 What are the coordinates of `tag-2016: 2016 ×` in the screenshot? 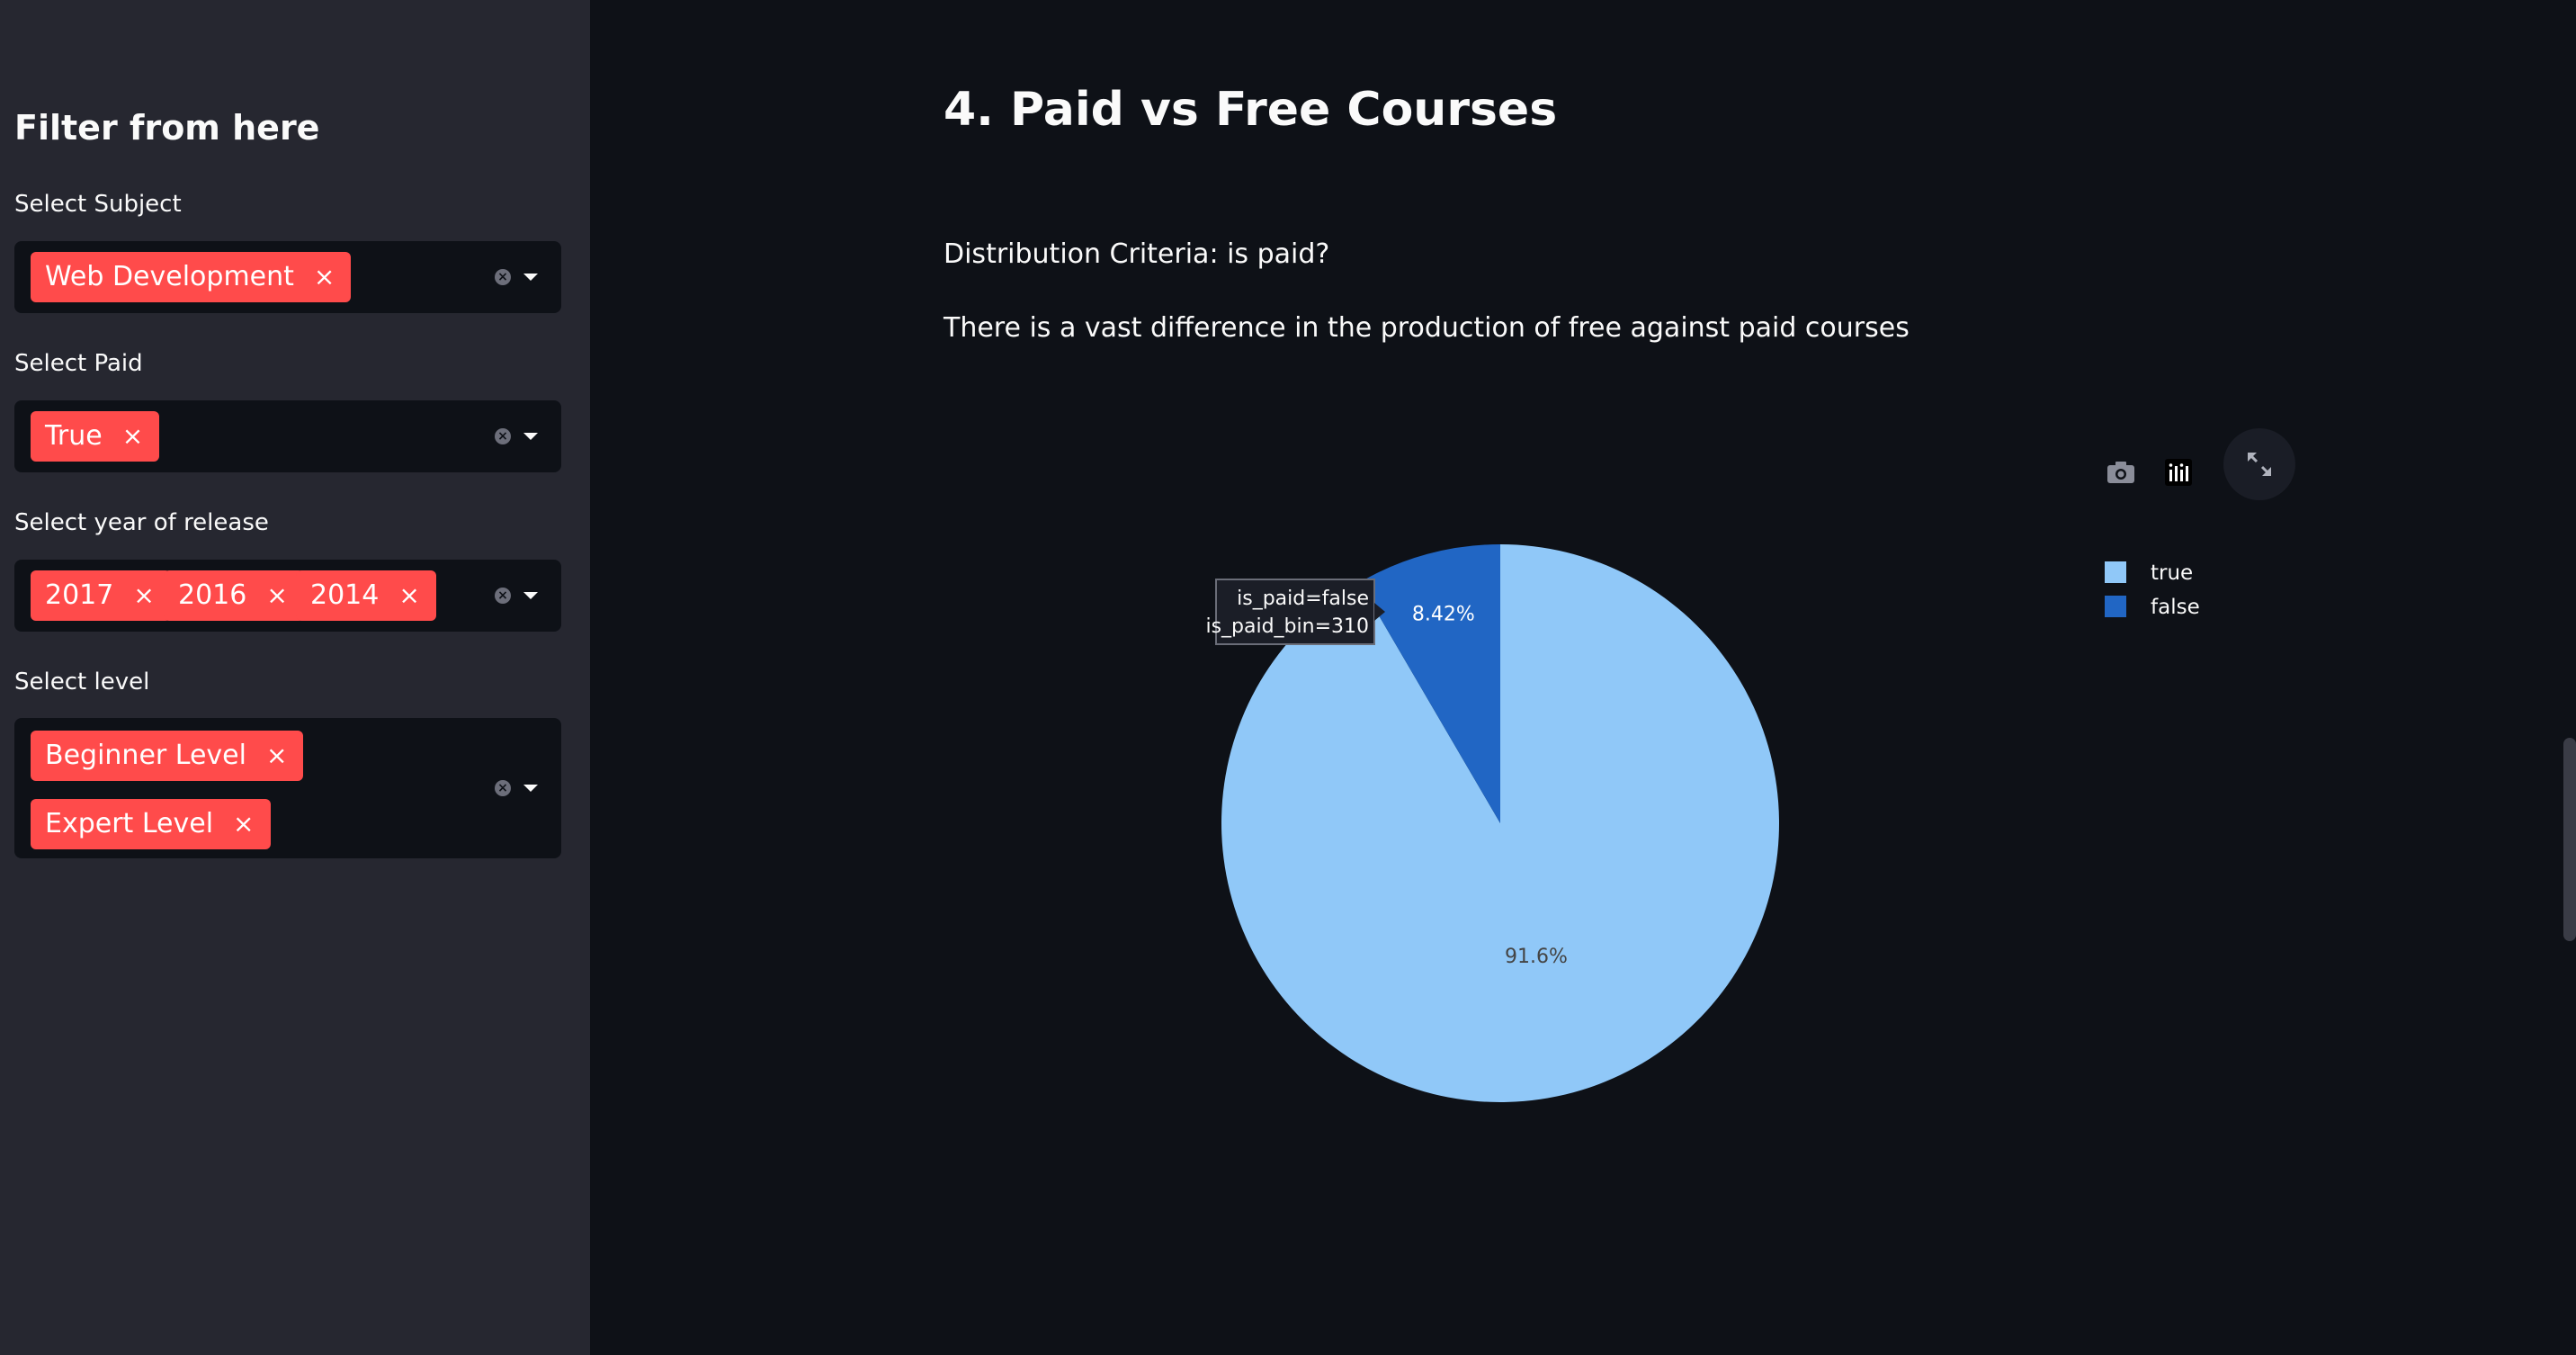 It's located at (234, 595).